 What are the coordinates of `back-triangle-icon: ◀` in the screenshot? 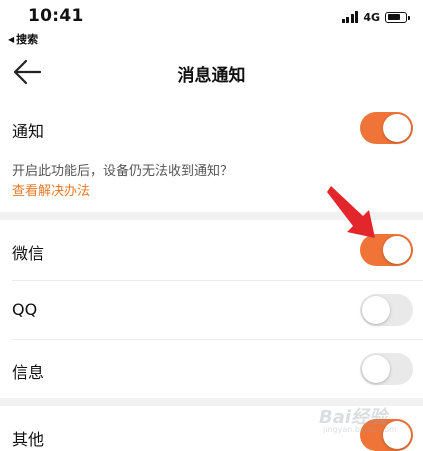 It's located at (11, 39).